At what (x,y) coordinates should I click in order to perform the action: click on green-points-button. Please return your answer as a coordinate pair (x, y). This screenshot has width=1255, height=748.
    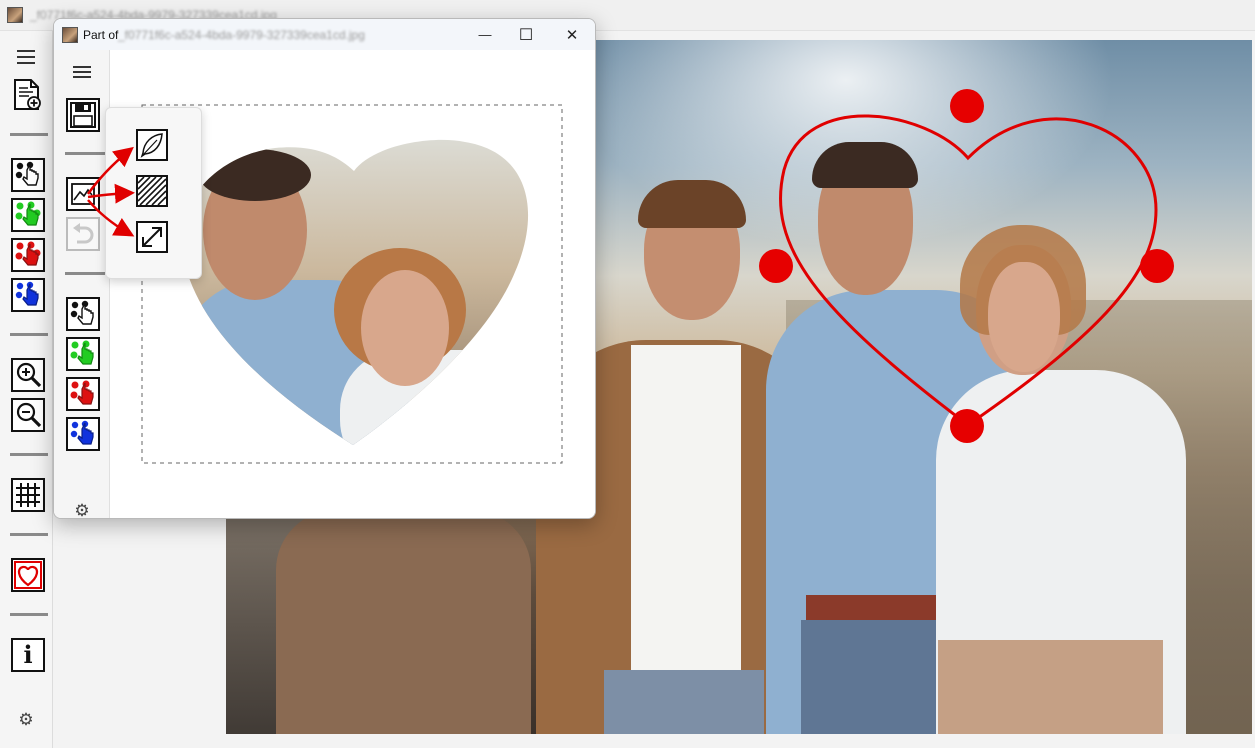
    Looking at the image, I should click on (28, 215).